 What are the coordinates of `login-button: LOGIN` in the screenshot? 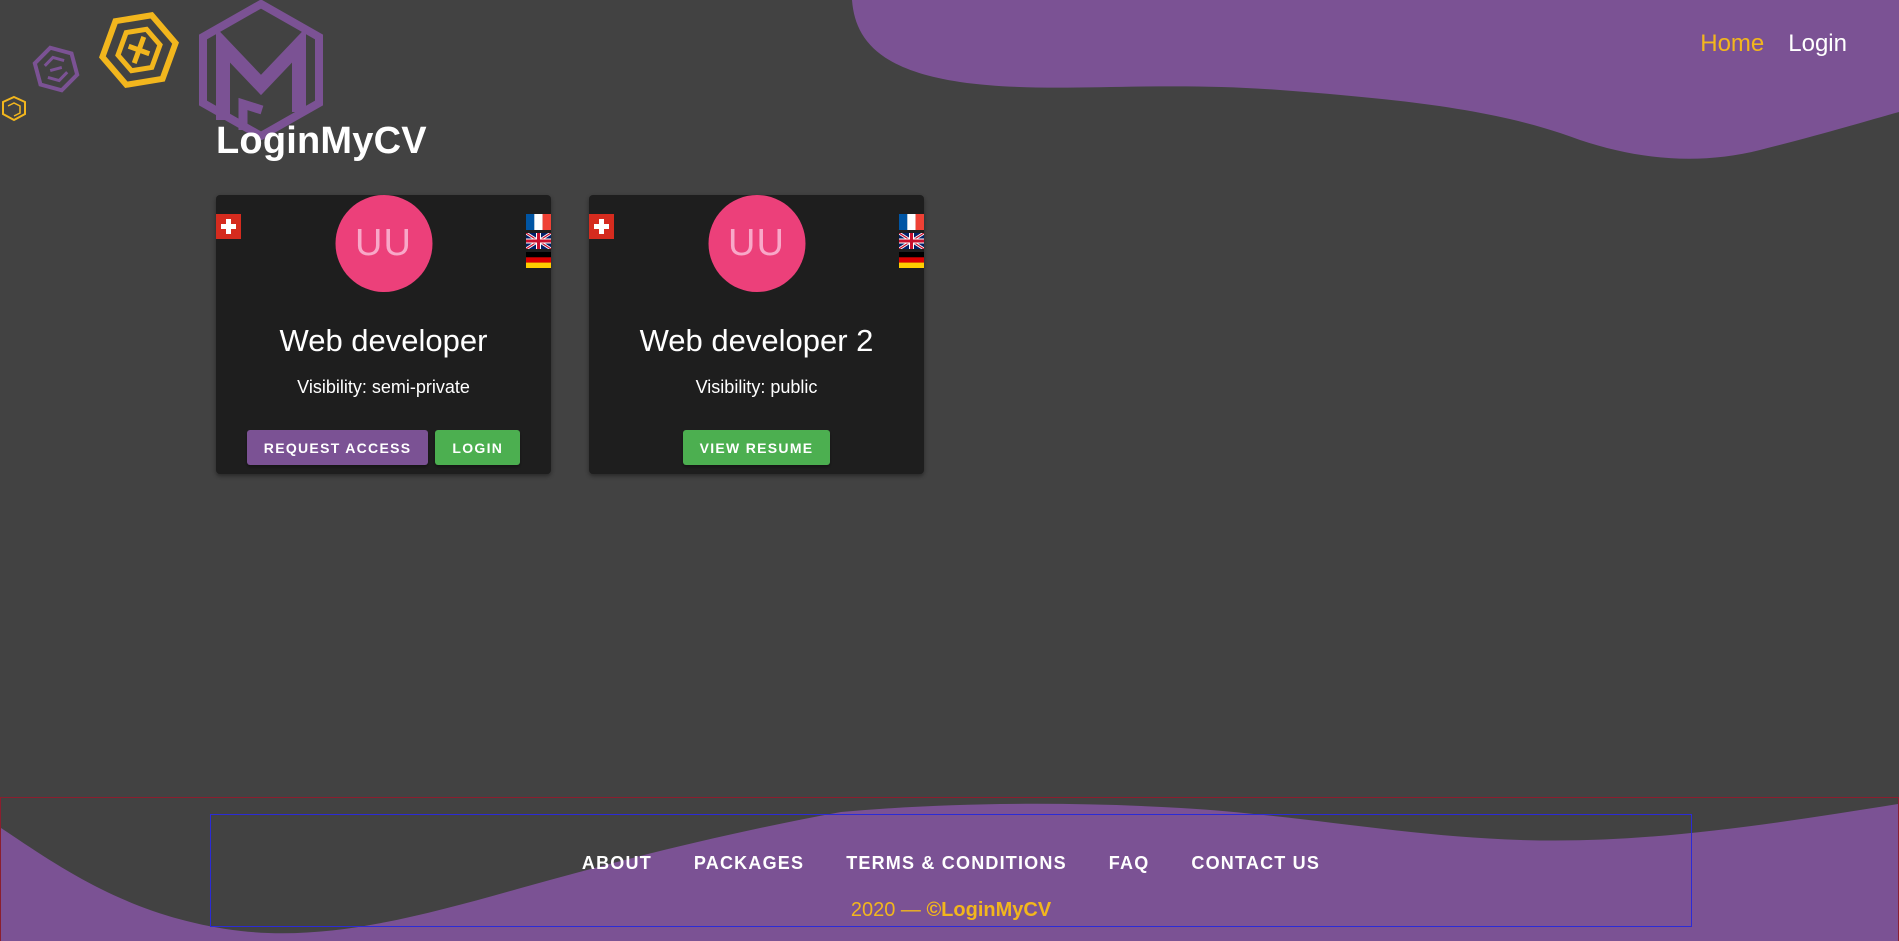 It's located at (478, 447).